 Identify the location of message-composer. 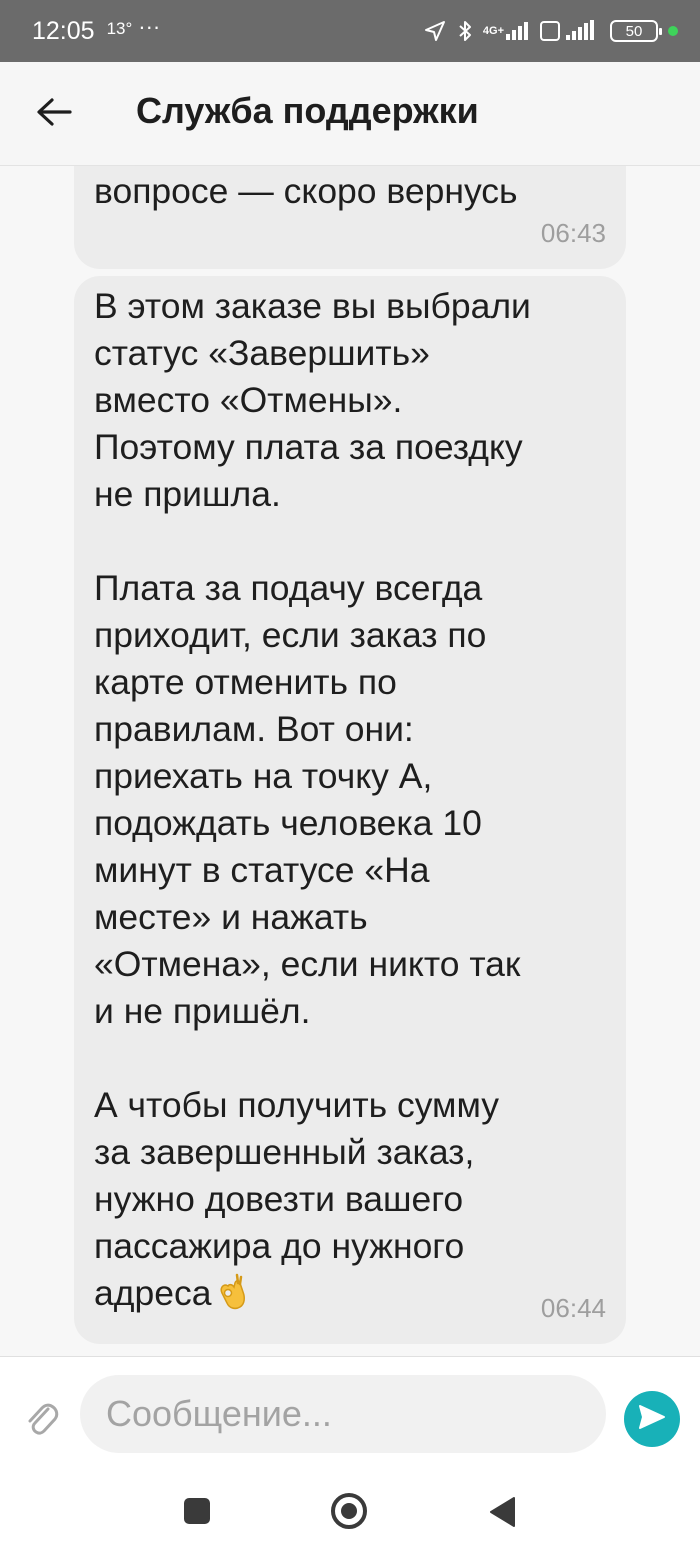
(350, 1411).